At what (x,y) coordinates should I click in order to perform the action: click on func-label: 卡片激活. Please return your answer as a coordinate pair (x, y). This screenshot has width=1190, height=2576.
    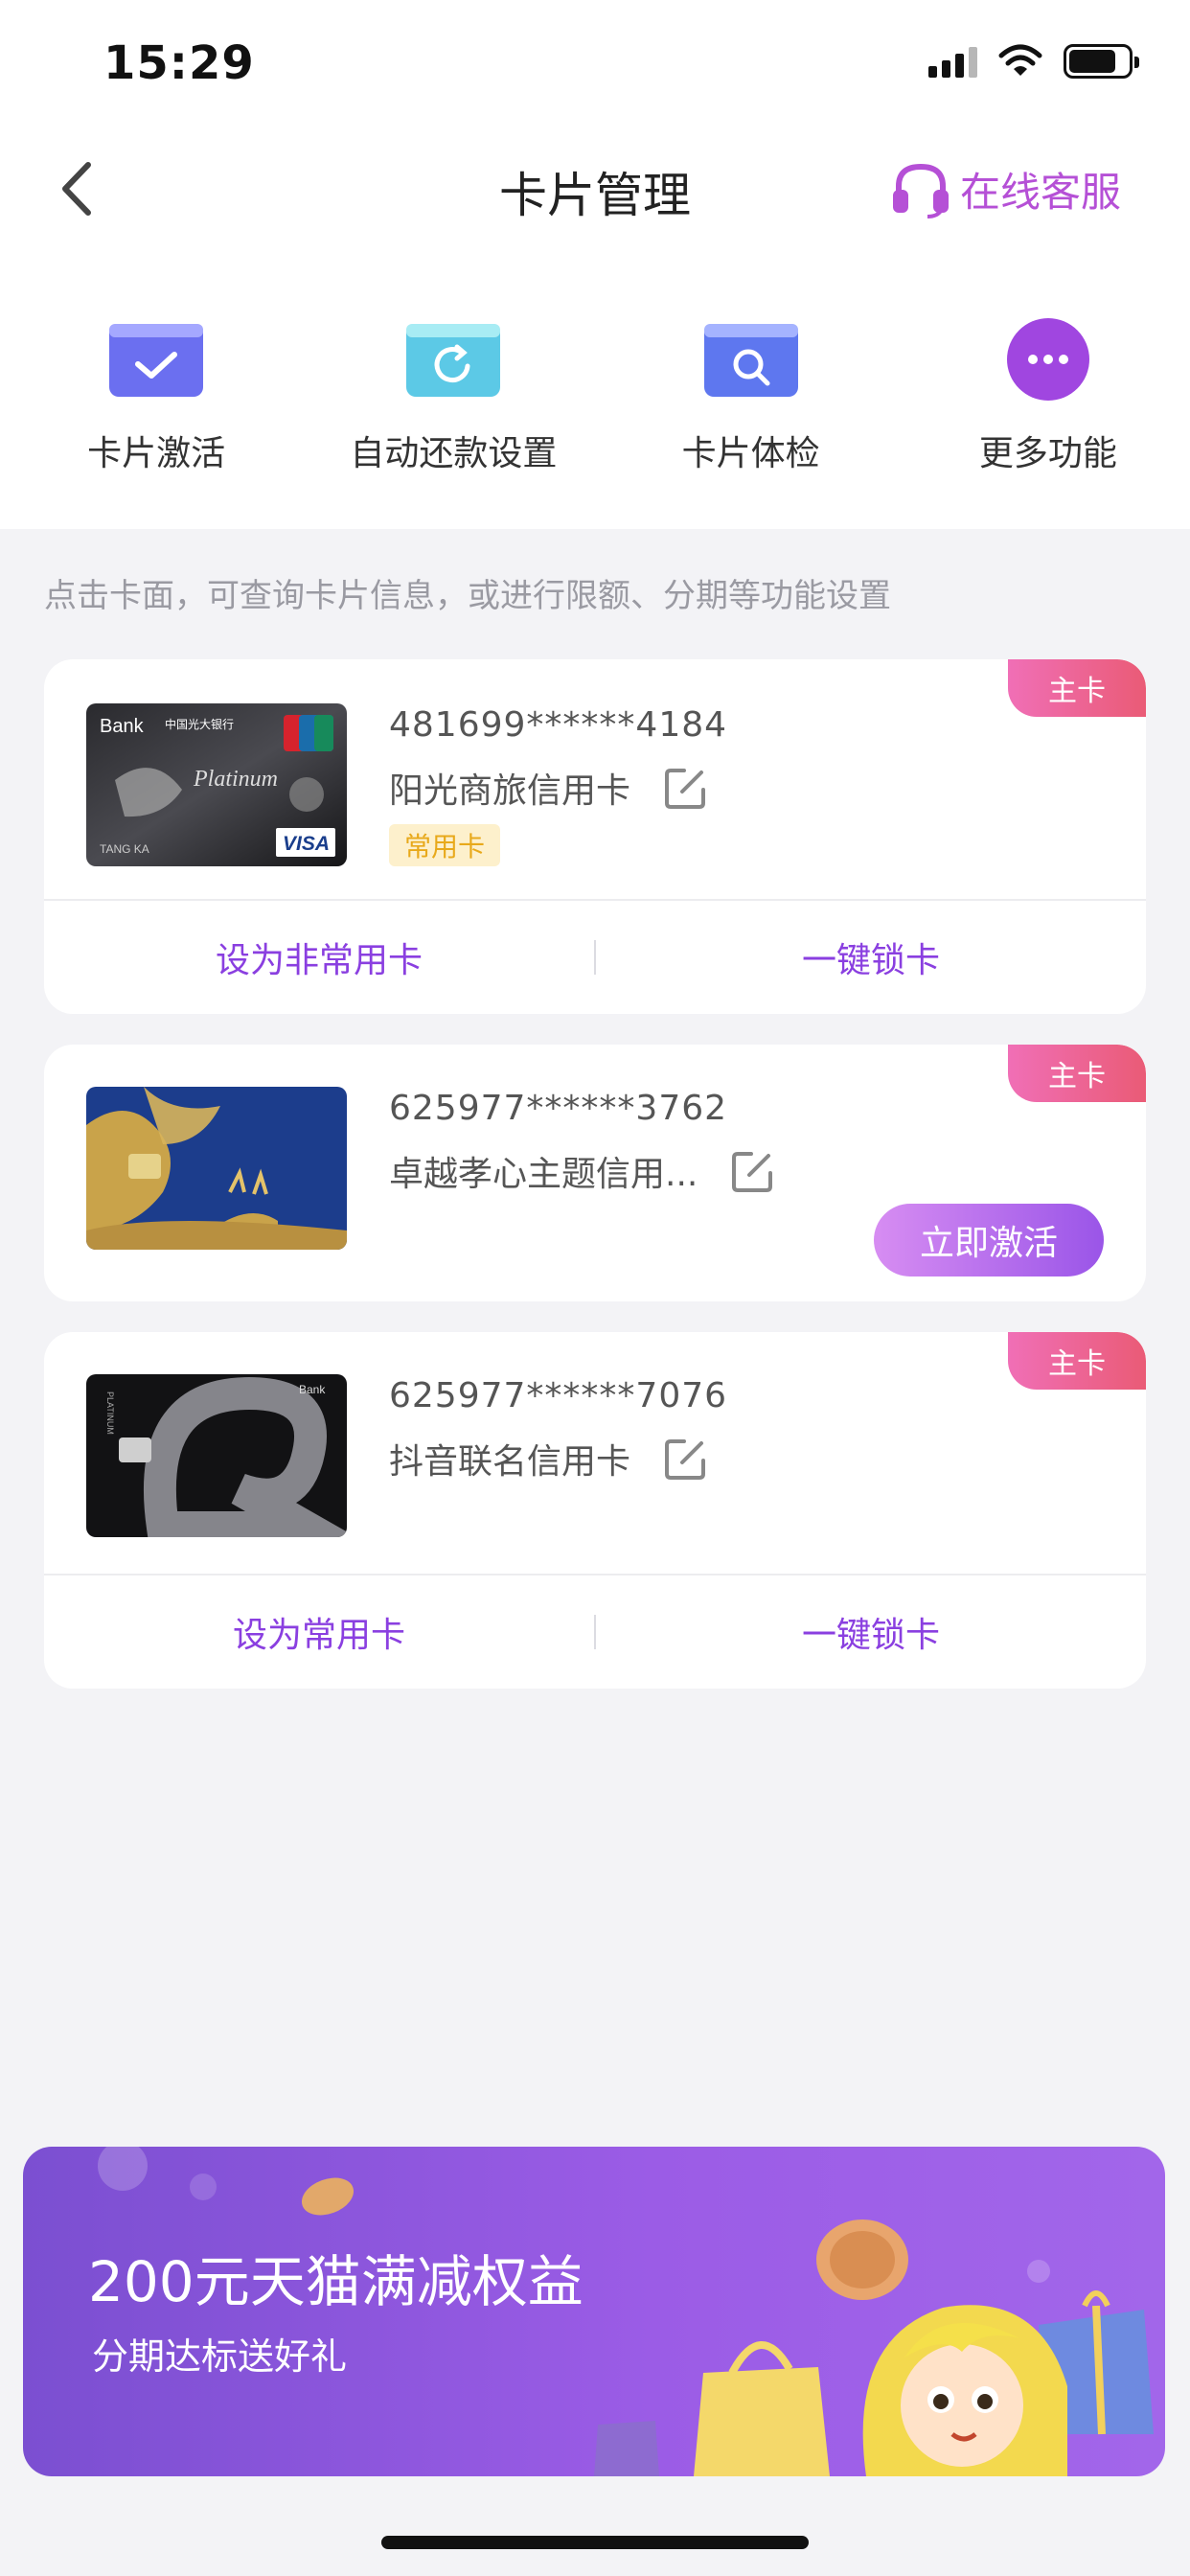
    Looking at the image, I should click on (156, 453).